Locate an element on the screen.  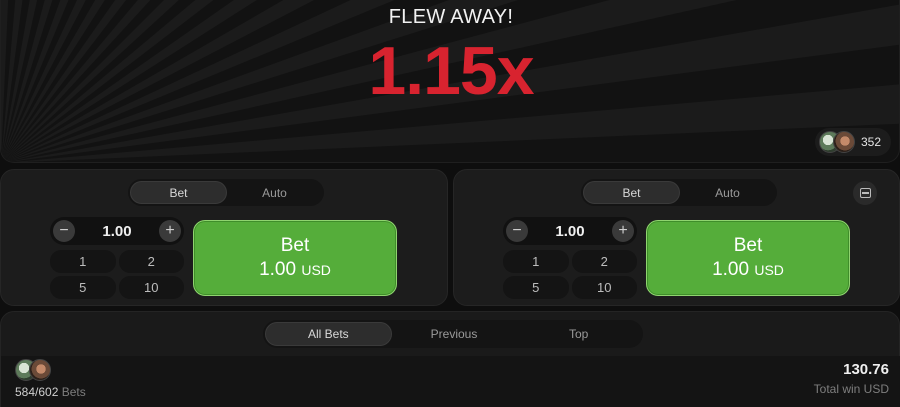
bets-summary: 584/602 Bets 130.76 Total win USD is located at coordinates (450, 381).